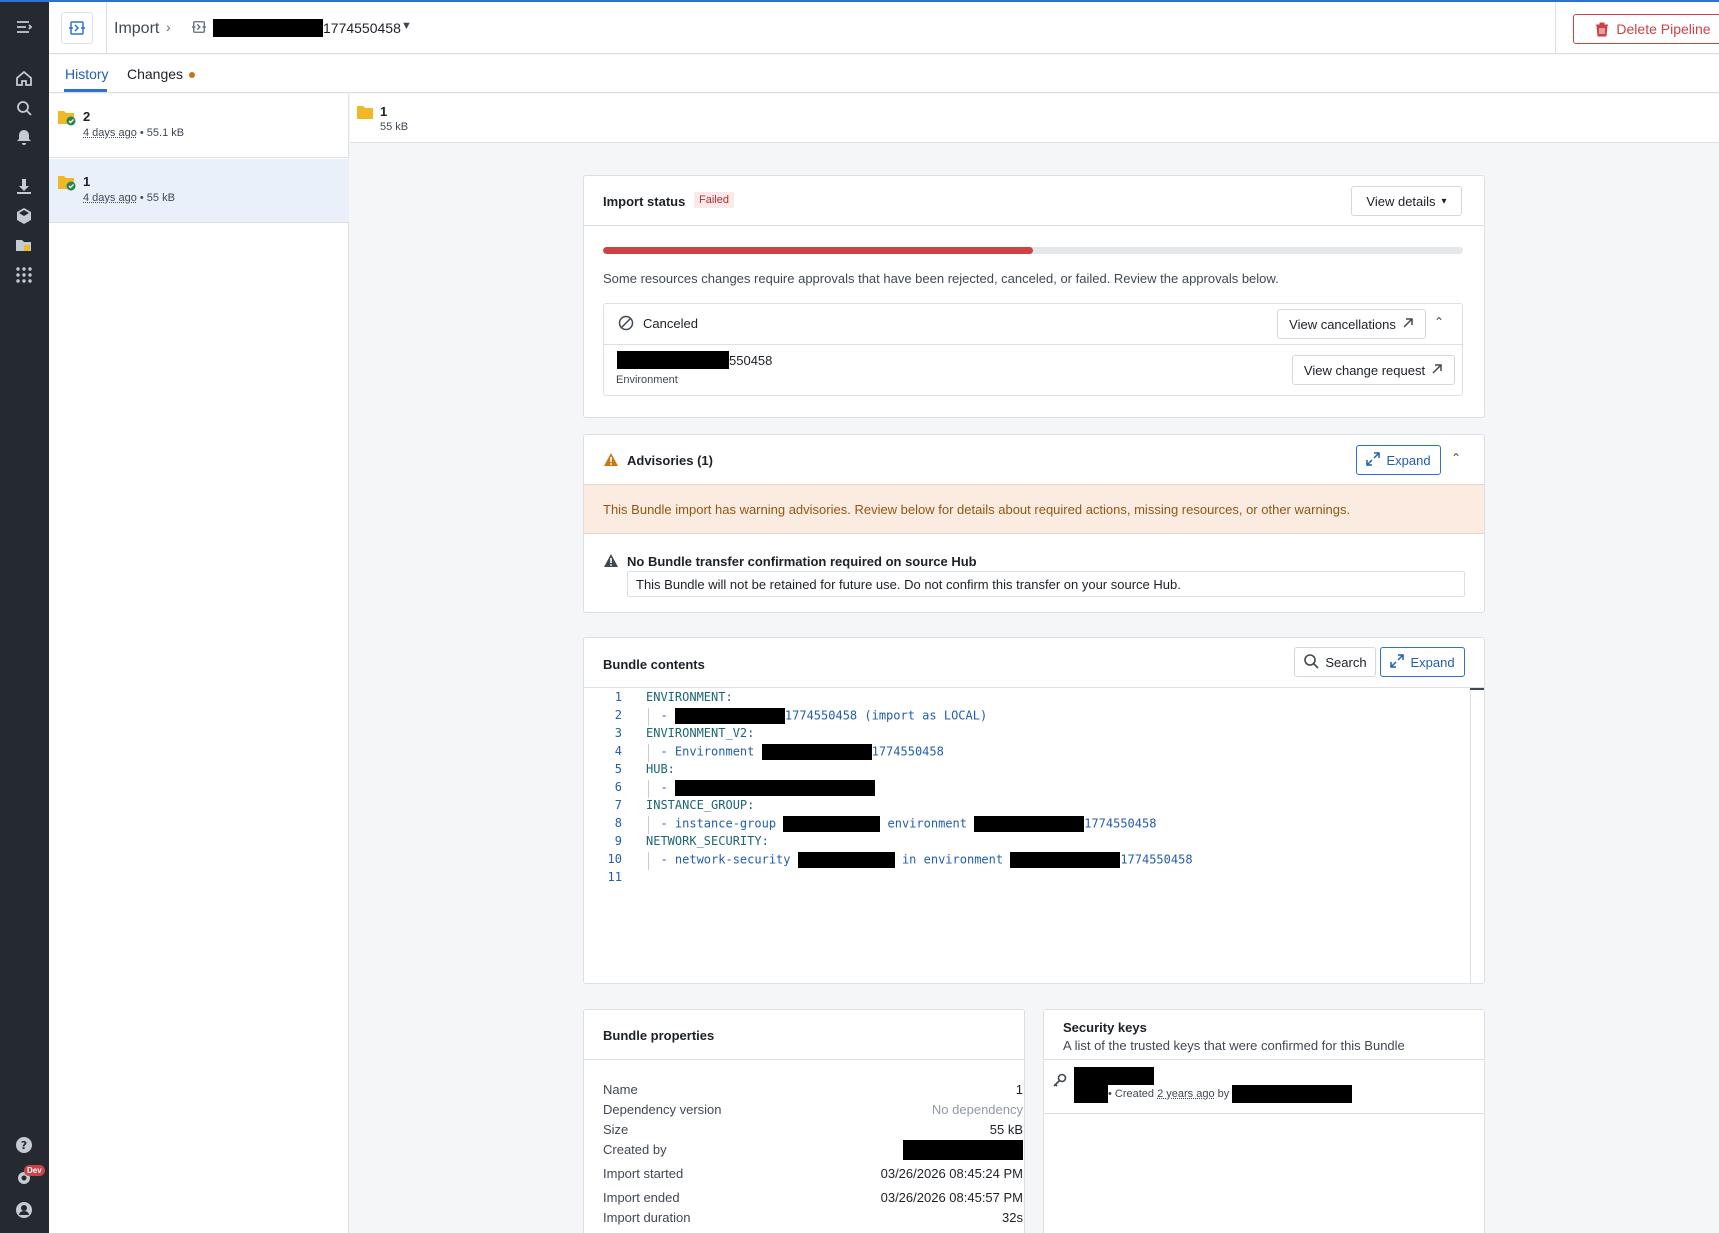 This screenshot has height=1233, width=1719. What do you see at coordinates (24, 1210) in the screenshot?
I see `account-icon` at bounding box center [24, 1210].